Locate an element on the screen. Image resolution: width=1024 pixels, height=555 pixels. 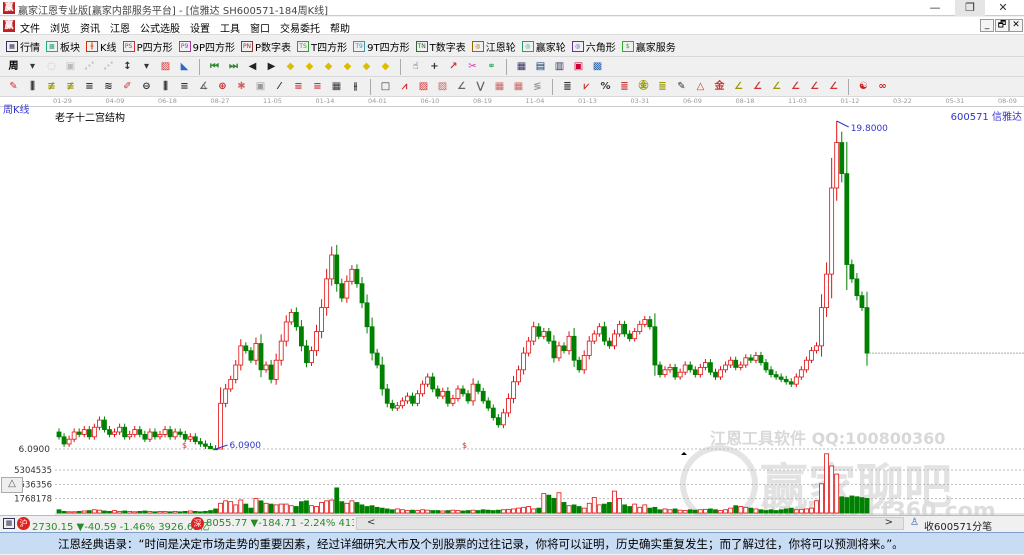
menu-item: 公式选股 is located at coordinates (160, 27).